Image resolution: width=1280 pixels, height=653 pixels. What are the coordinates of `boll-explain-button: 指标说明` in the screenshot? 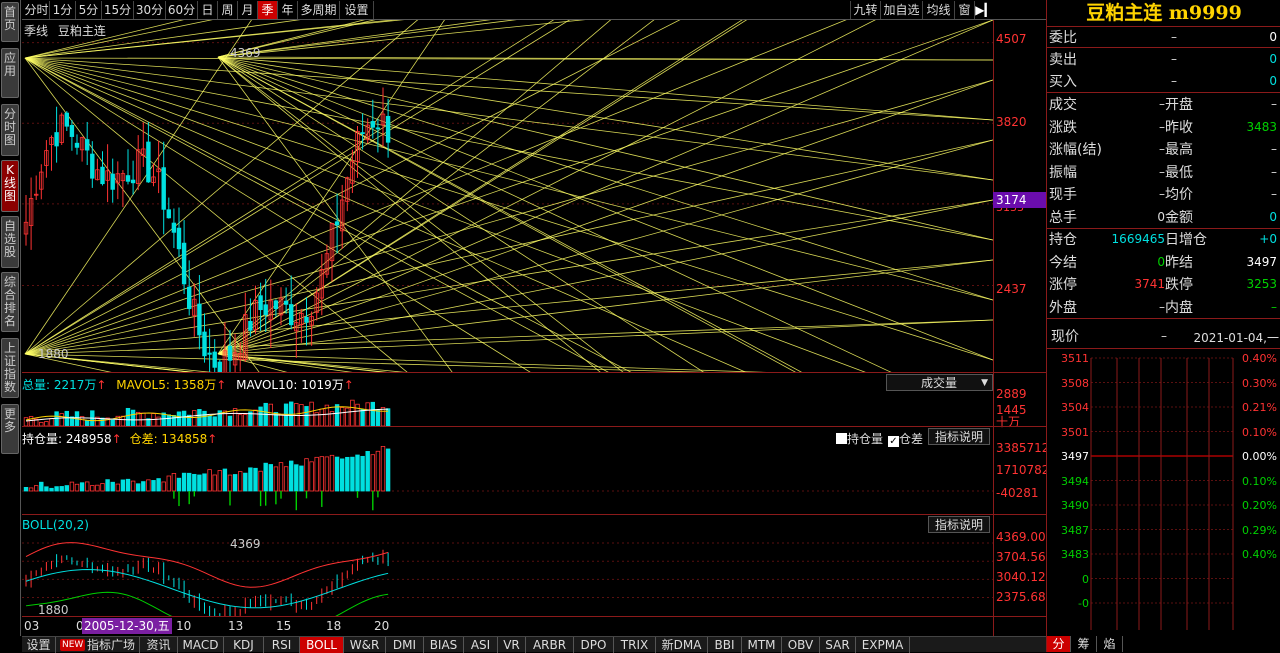 It's located at (959, 524).